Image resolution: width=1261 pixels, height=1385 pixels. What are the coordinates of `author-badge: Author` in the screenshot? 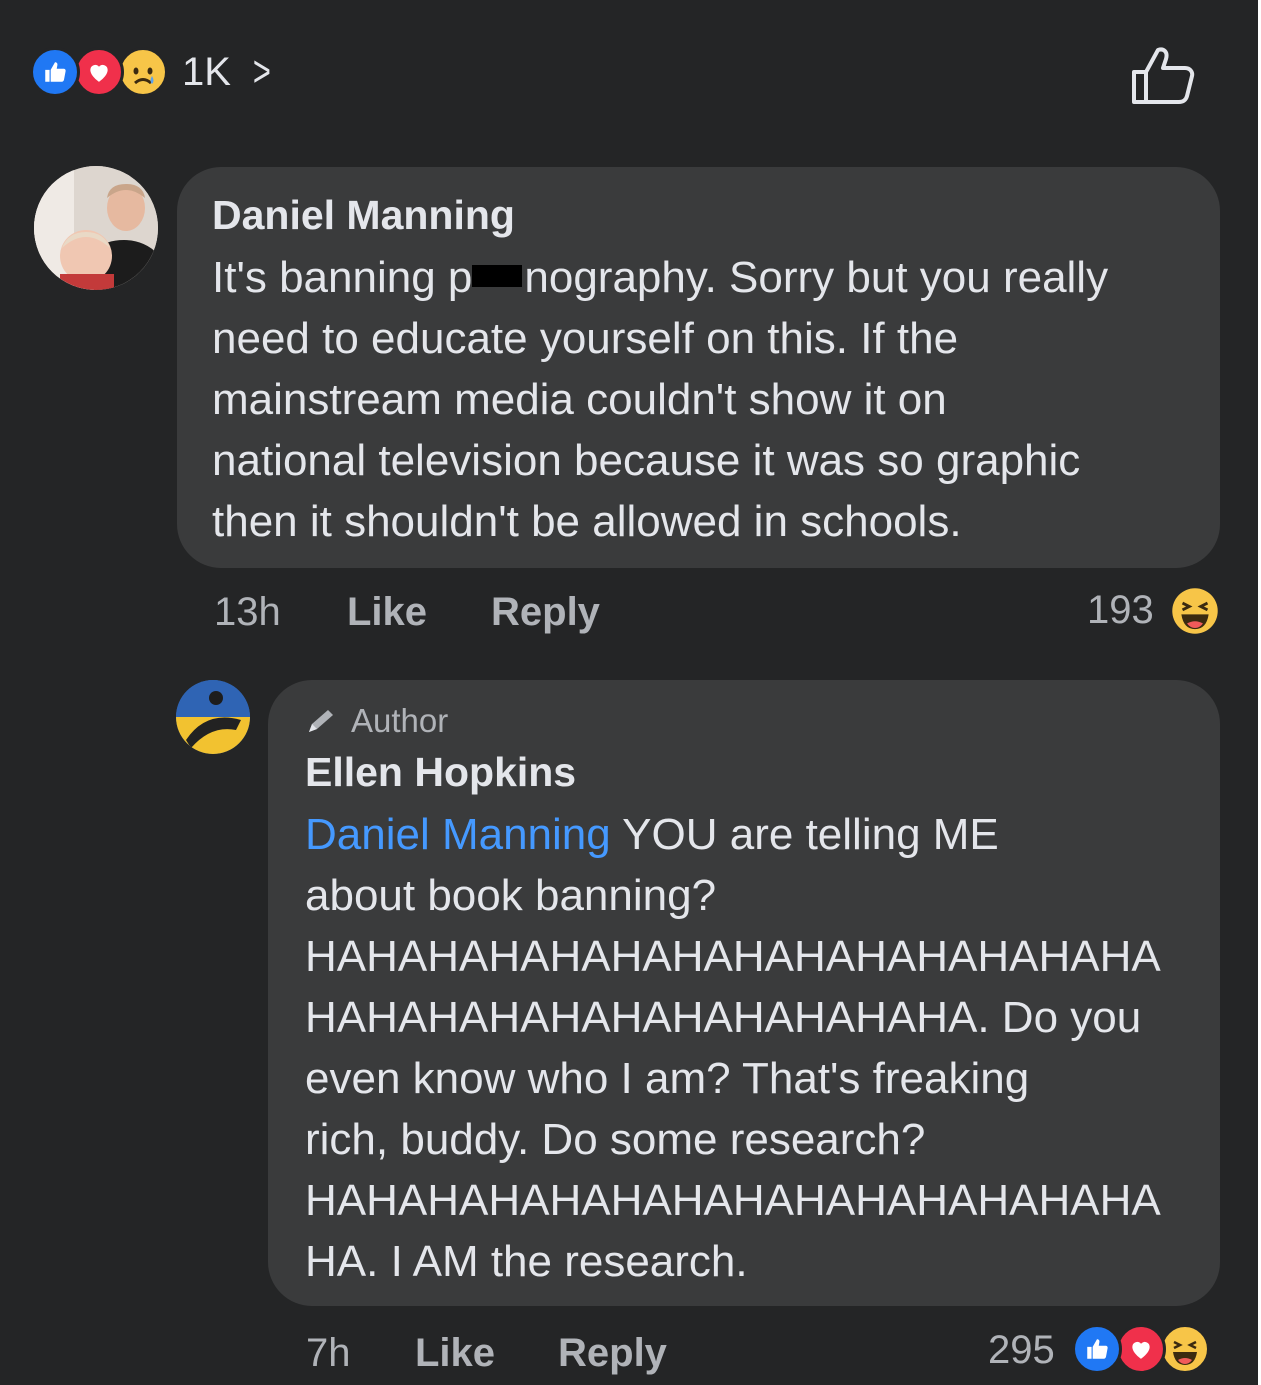 It's located at (376, 721).